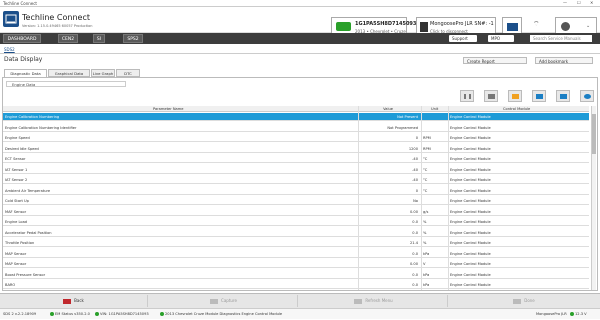 The image size is (600, 320). I want to click on table-row: IAT Sensor 1 -40 °C Engine Control Module, so click(296, 170).